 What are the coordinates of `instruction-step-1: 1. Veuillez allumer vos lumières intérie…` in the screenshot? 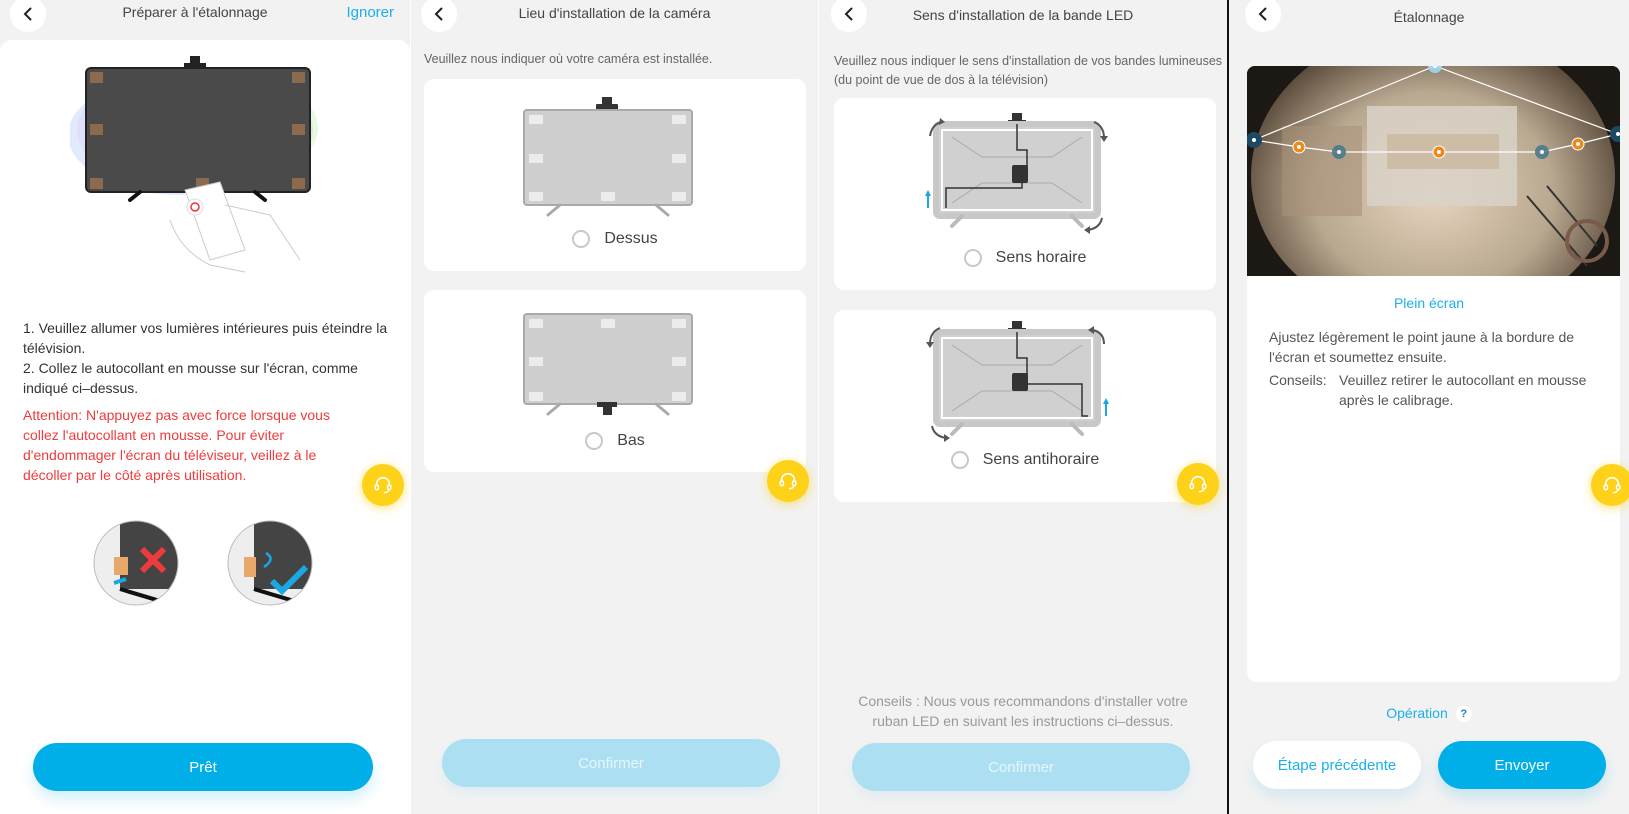 It's located at (205, 338).